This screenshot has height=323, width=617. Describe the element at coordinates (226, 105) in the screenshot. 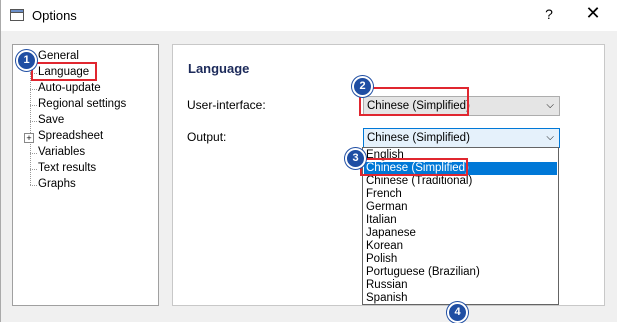

I see `ui-language-label: User-interface:` at that location.